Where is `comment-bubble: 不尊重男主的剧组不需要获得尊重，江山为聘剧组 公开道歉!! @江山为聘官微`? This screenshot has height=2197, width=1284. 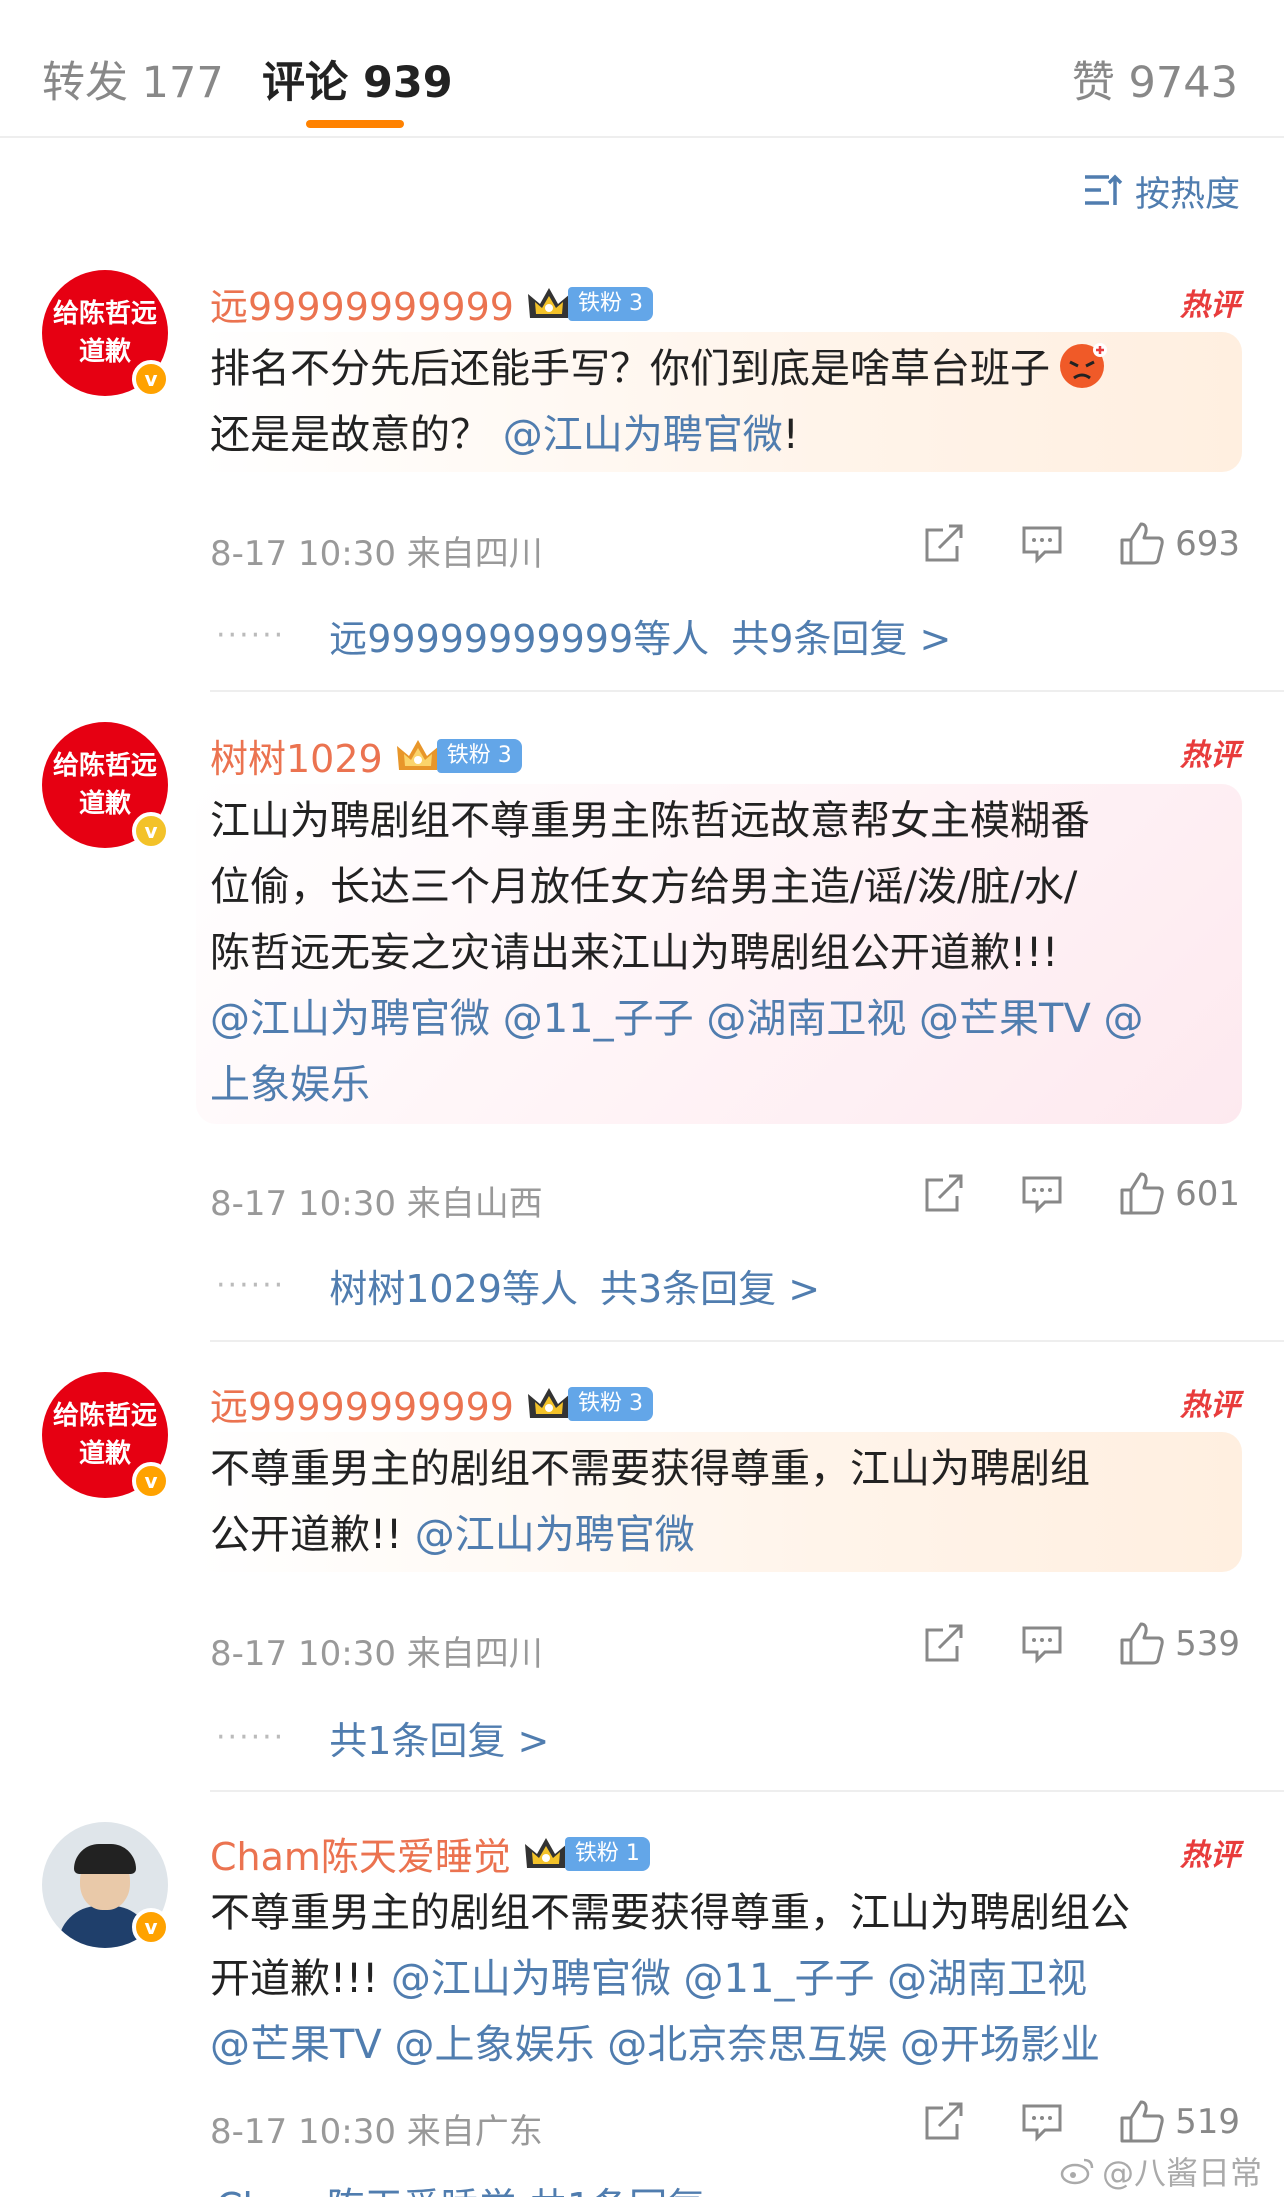 comment-bubble: 不尊重男主的剧组不需要获得尊重，江山为聘剧组 公开道歉!! @江山为聘官微 is located at coordinates (719, 1502).